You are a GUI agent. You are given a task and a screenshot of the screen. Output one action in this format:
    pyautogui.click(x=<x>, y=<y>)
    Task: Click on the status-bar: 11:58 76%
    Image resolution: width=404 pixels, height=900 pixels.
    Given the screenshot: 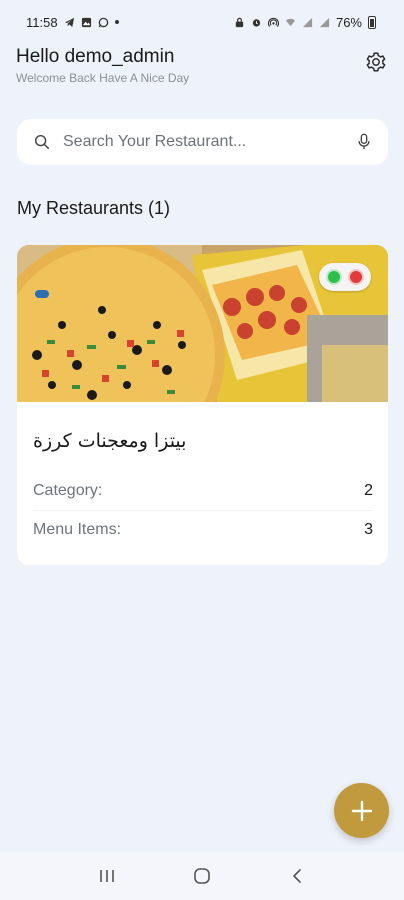 What is the action you would take?
    pyautogui.click(x=202, y=22)
    